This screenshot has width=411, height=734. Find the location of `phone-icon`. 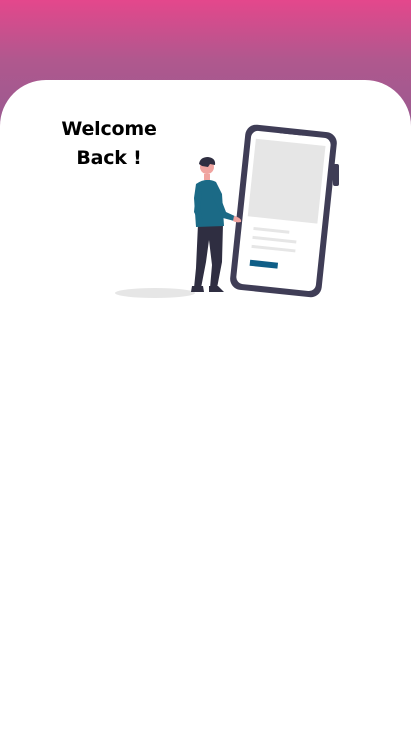

phone-icon is located at coordinates (283, 211).